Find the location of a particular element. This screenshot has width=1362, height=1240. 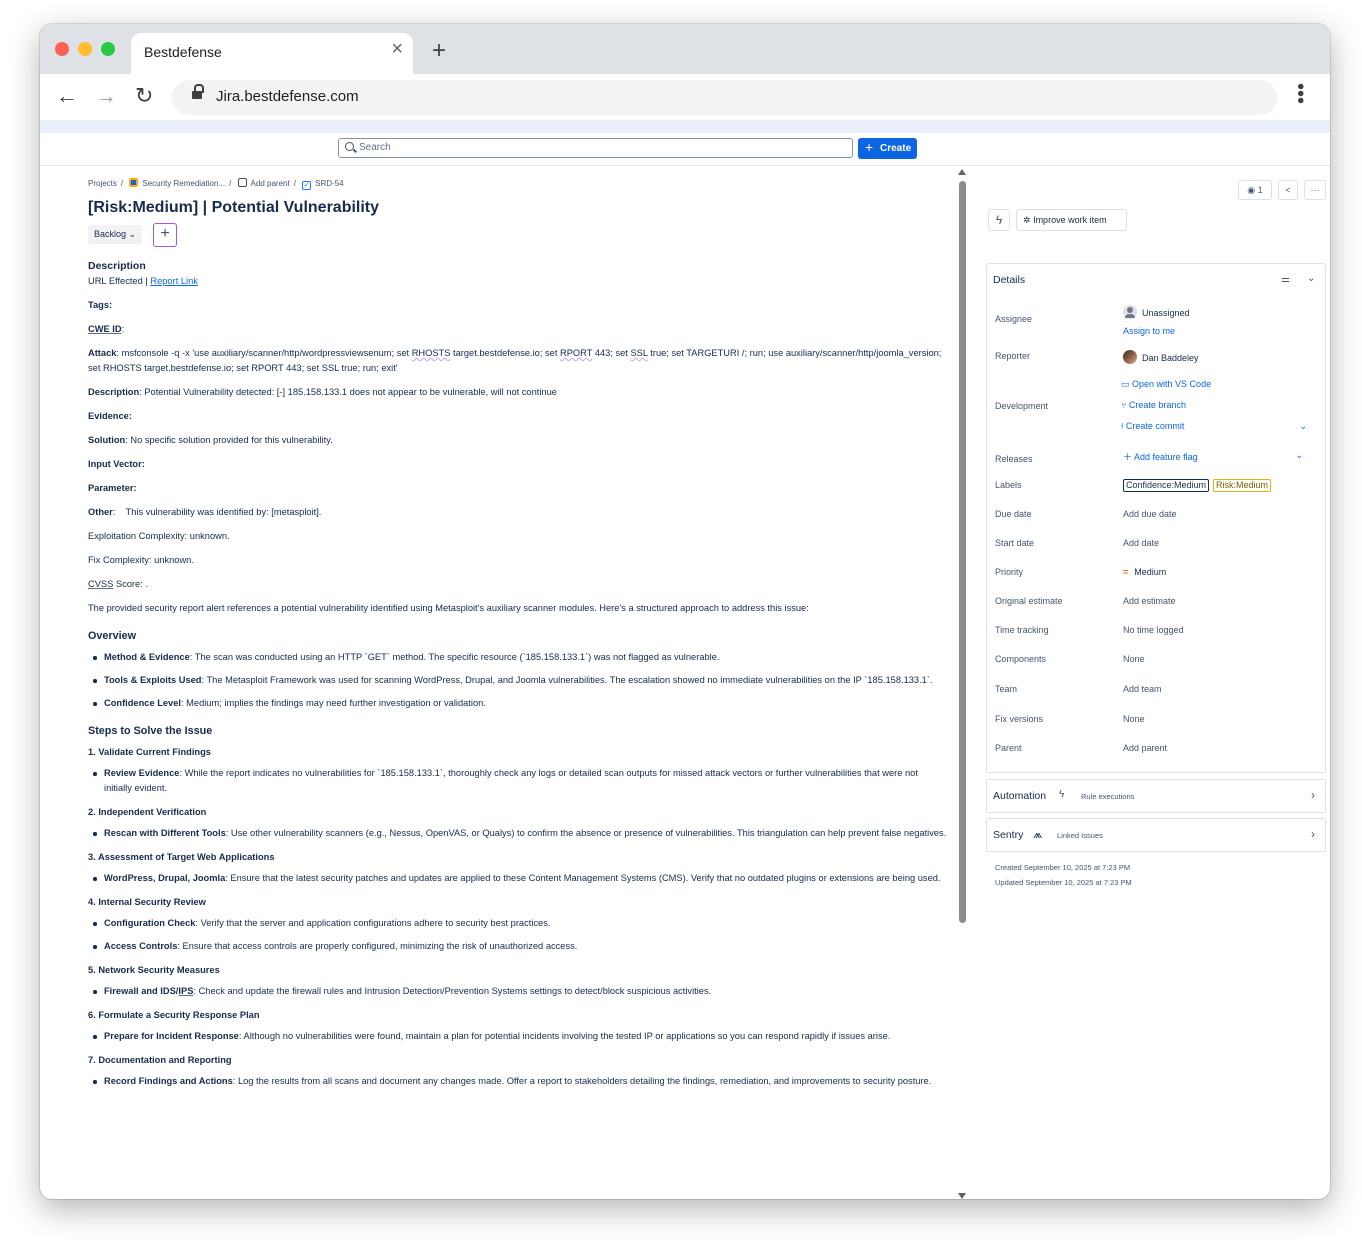

open-vscode-link: ▭ Open with VS Code is located at coordinates (1166, 384).